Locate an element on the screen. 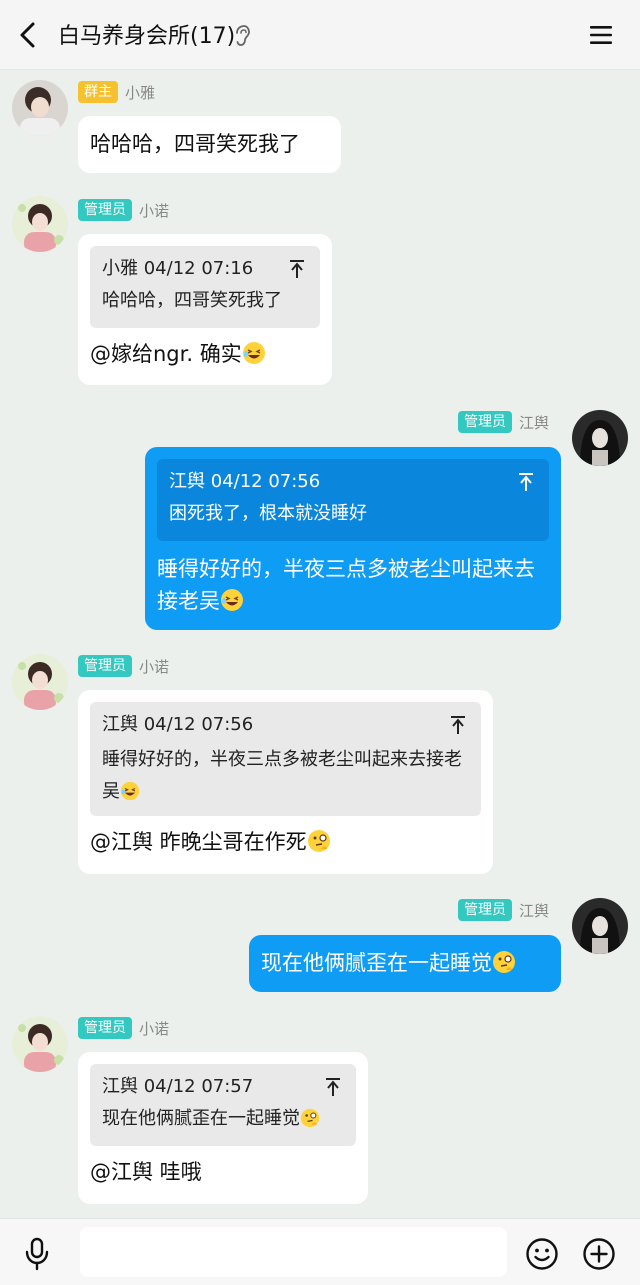 The height and width of the screenshot is (1285, 640). message-right: 管理员 江舆 现在他俩腻歪在一起睡觉 is located at coordinates (320, 952).